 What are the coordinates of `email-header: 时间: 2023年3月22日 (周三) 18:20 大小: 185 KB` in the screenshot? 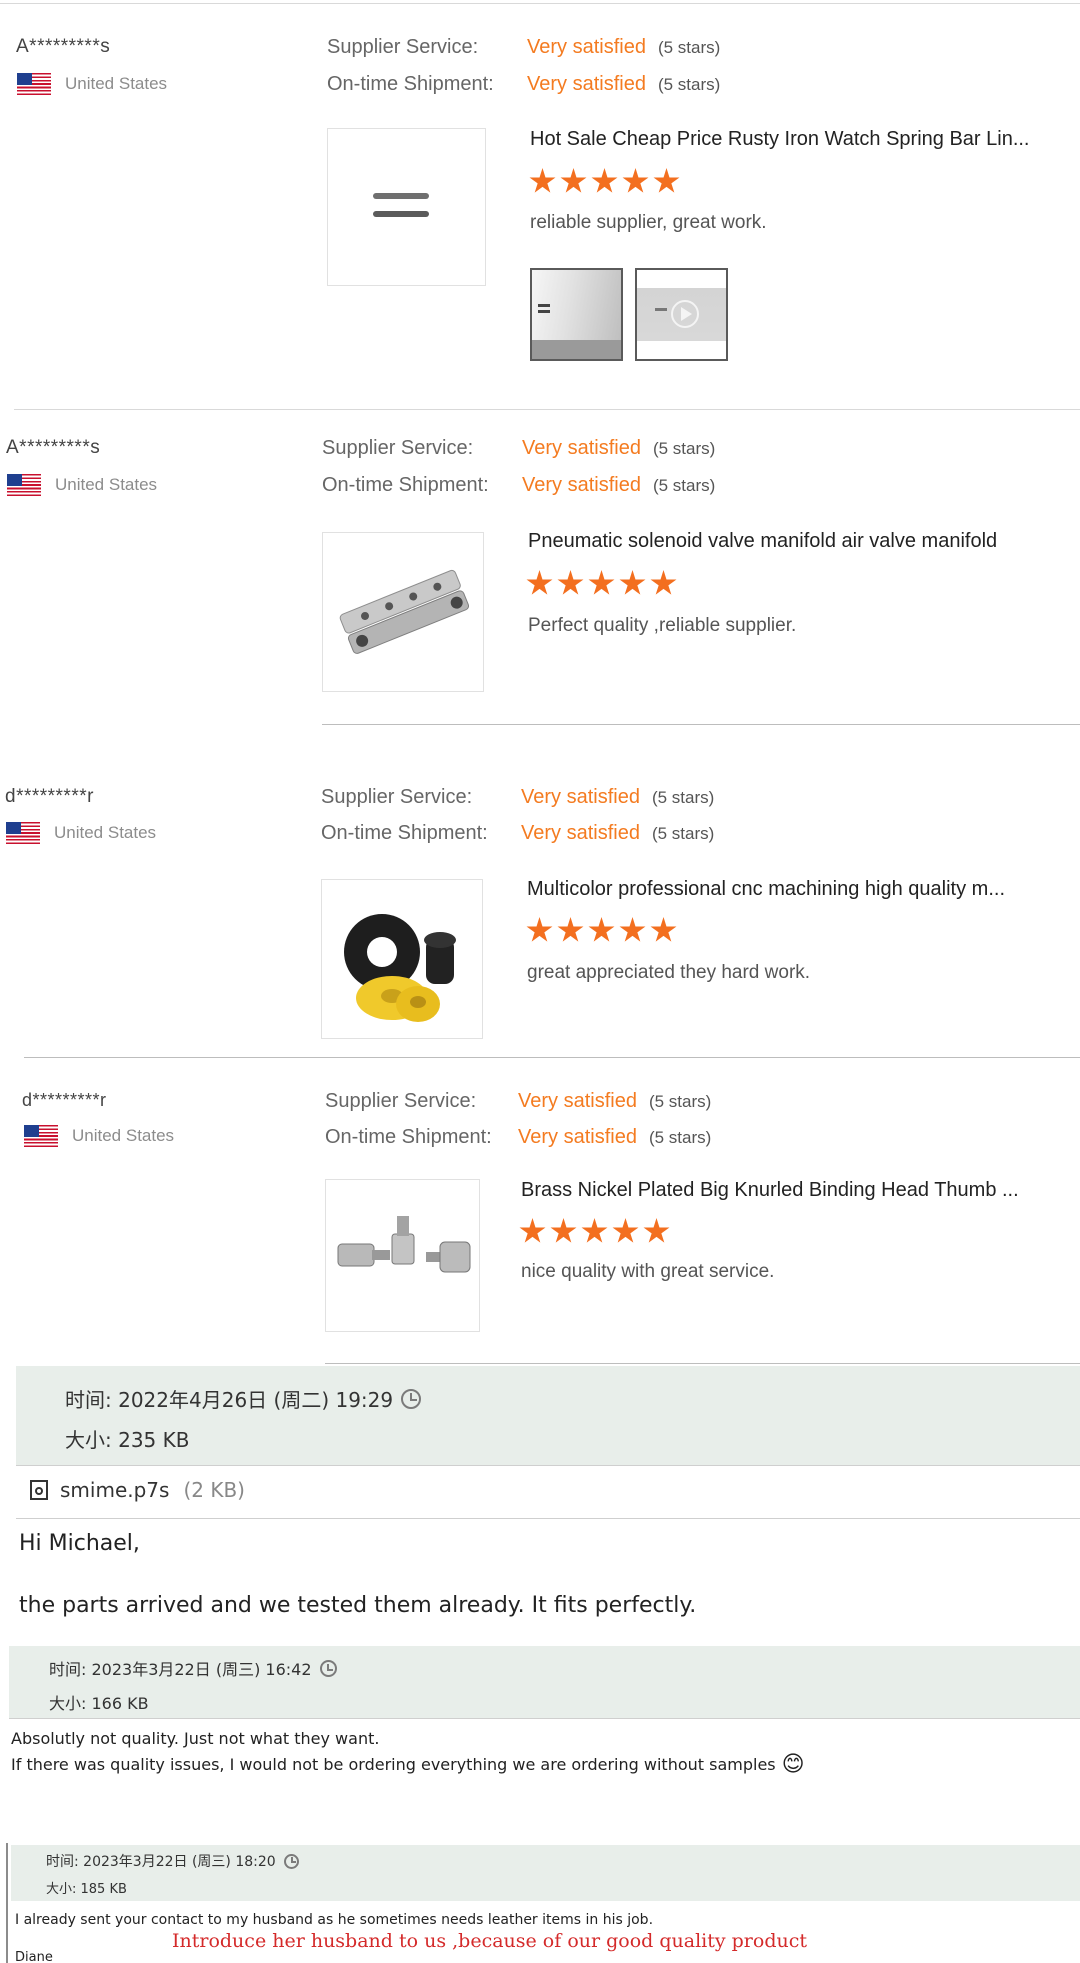 It's located at (545, 1873).